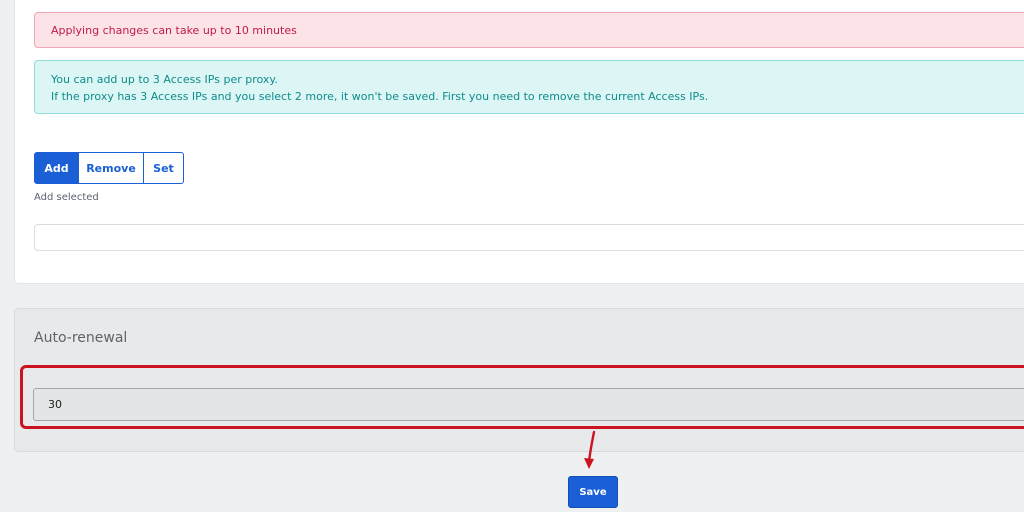 Image resolution: width=1024 pixels, height=512 pixels. I want to click on remove-button: Remove, so click(111, 168).